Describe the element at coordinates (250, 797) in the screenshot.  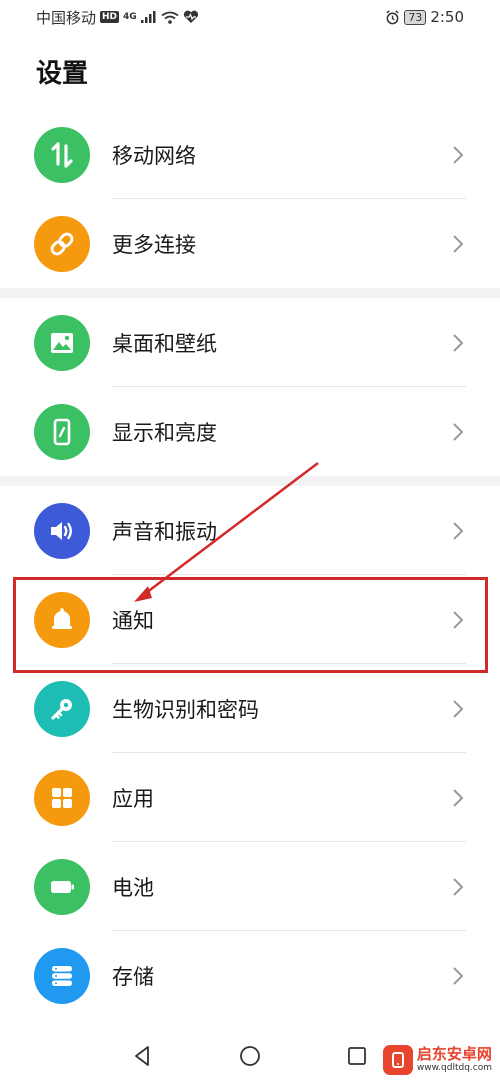
I see `settings-item-apps: 应用` at that location.